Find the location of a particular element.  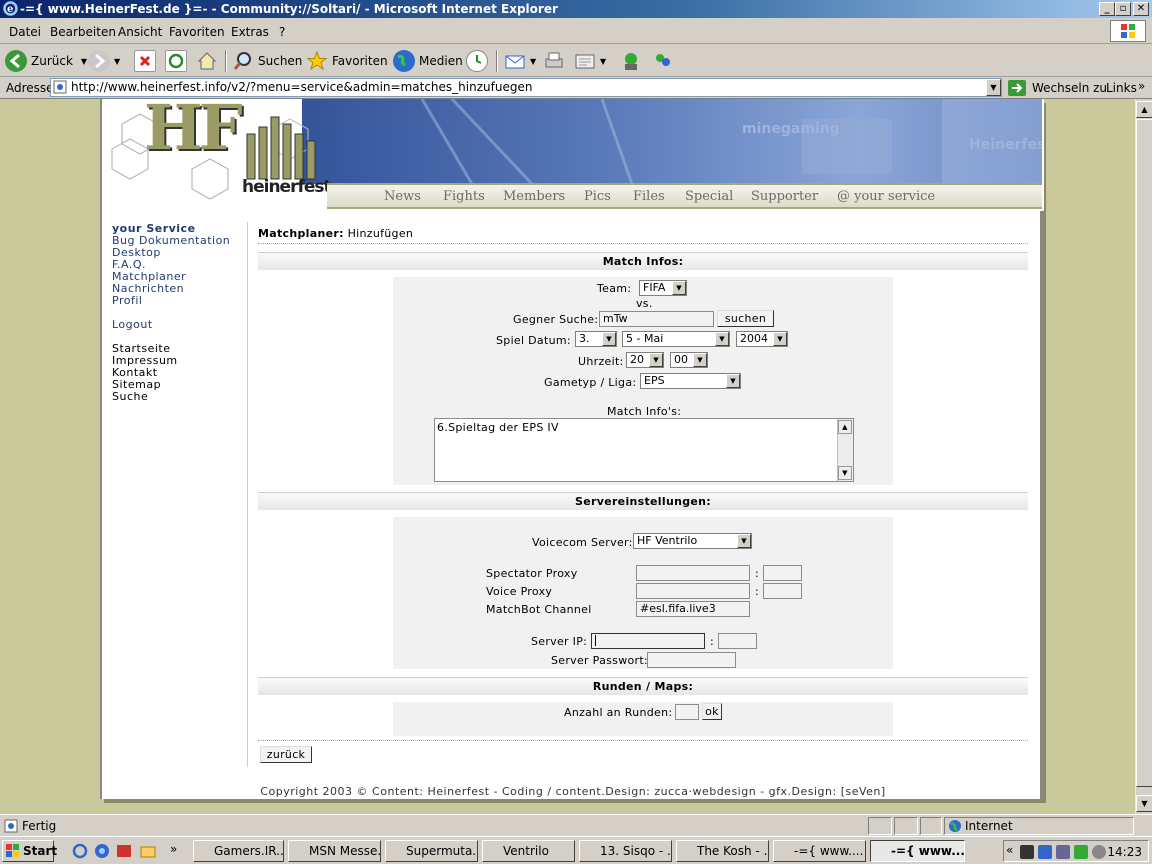

mail-dropdown-icon: ▼ is located at coordinates (533, 61).